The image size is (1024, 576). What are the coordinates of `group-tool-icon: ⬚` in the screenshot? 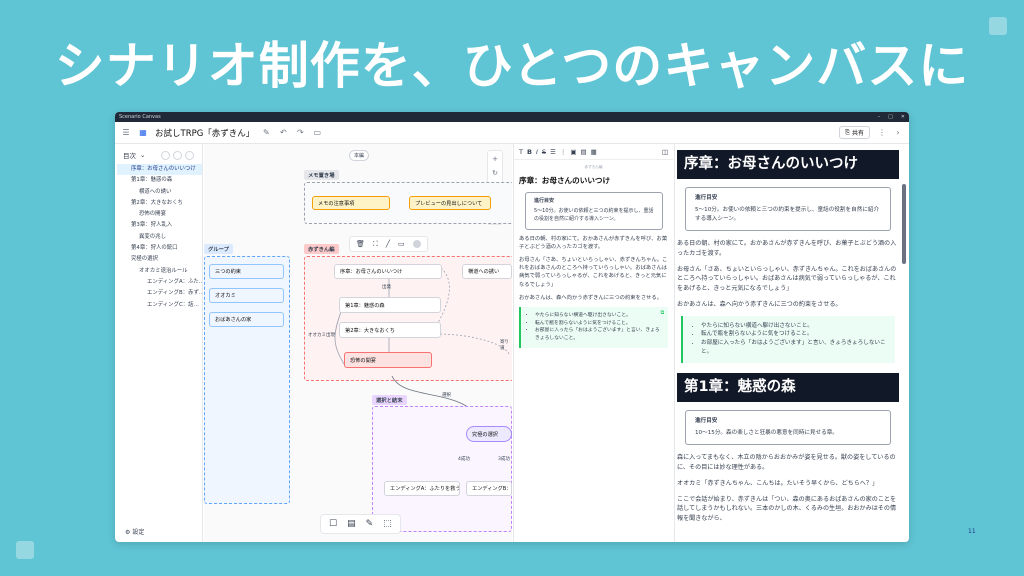 It's located at (387, 524).